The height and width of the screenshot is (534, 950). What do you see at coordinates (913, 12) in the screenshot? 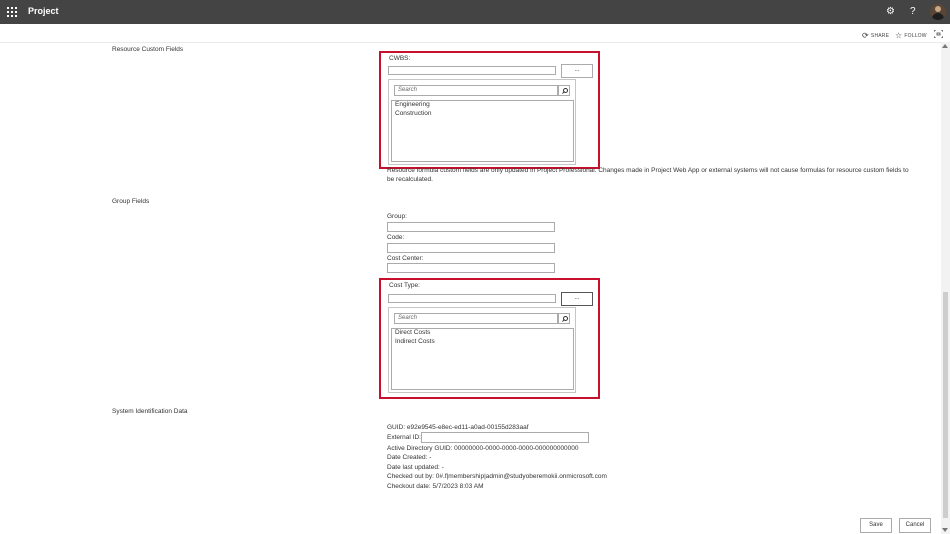
I see `help-icon: ?` at bounding box center [913, 12].